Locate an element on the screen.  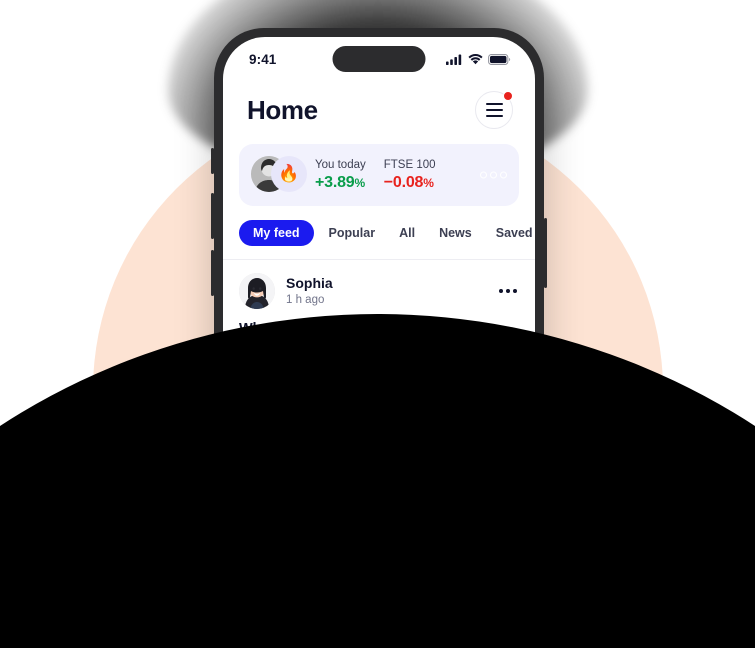
post-header: Andy 3 h ago is located at coordinates (379, 575).